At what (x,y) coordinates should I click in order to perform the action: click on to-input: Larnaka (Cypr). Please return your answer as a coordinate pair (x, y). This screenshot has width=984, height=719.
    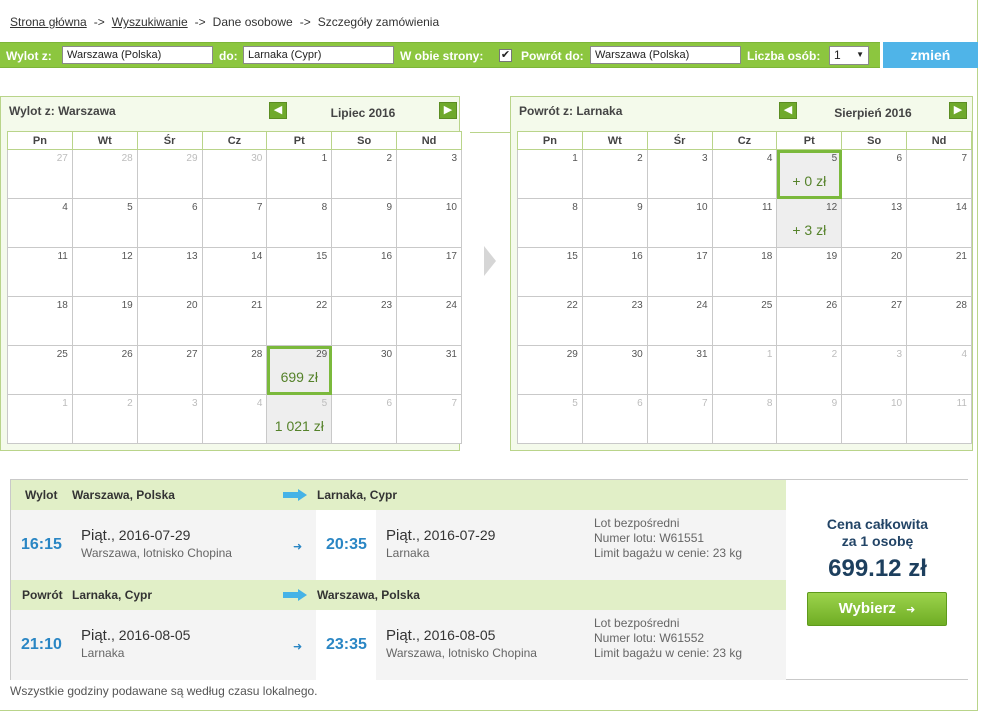
    Looking at the image, I should click on (318, 55).